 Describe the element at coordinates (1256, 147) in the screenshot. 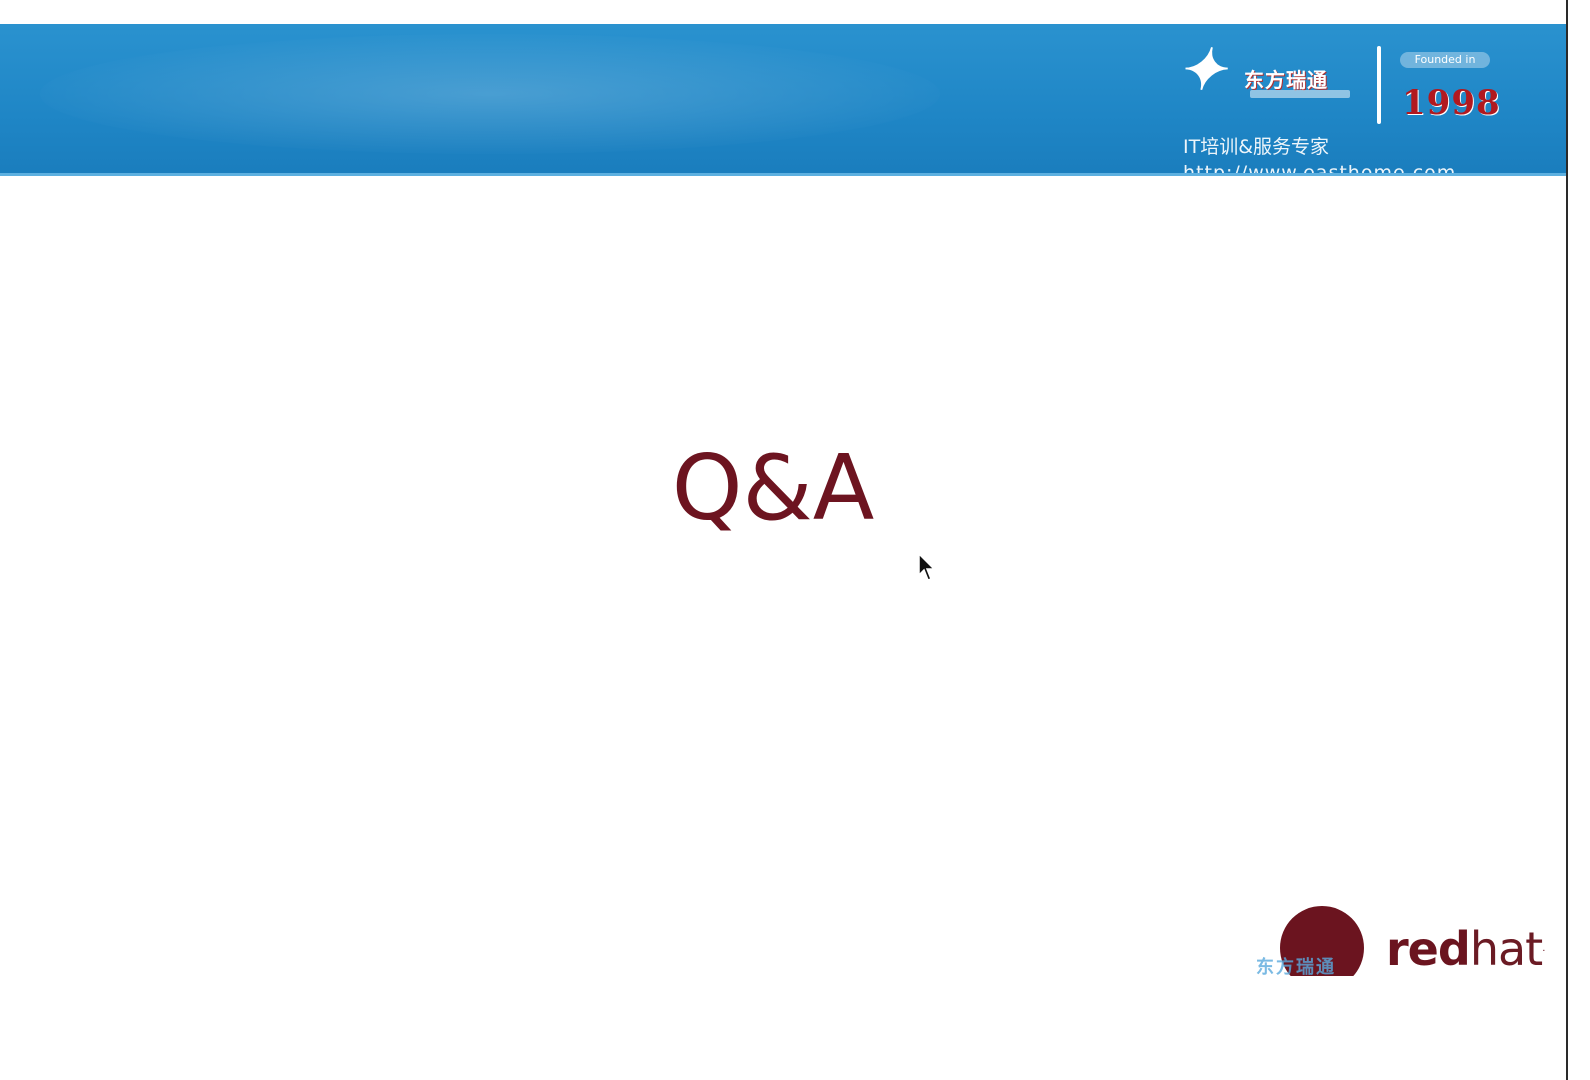

I see `tagline: IT培训&服务专家` at that location.